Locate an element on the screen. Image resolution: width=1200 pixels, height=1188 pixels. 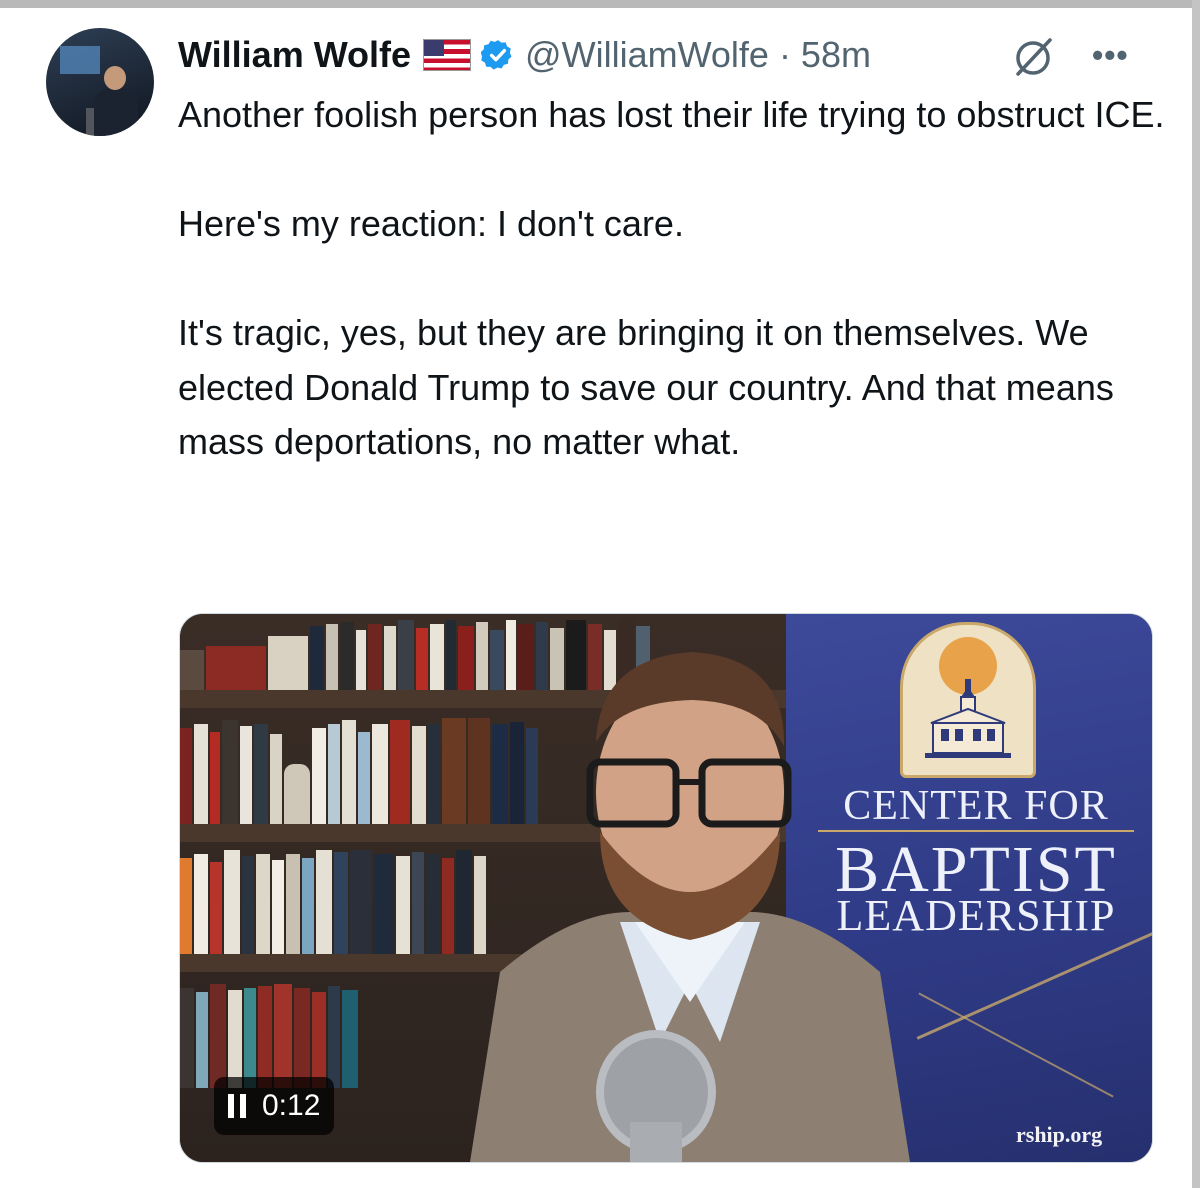
handle-and-timestamp: @WilliamWolfe · 58m is located at coordinates (698, 55).